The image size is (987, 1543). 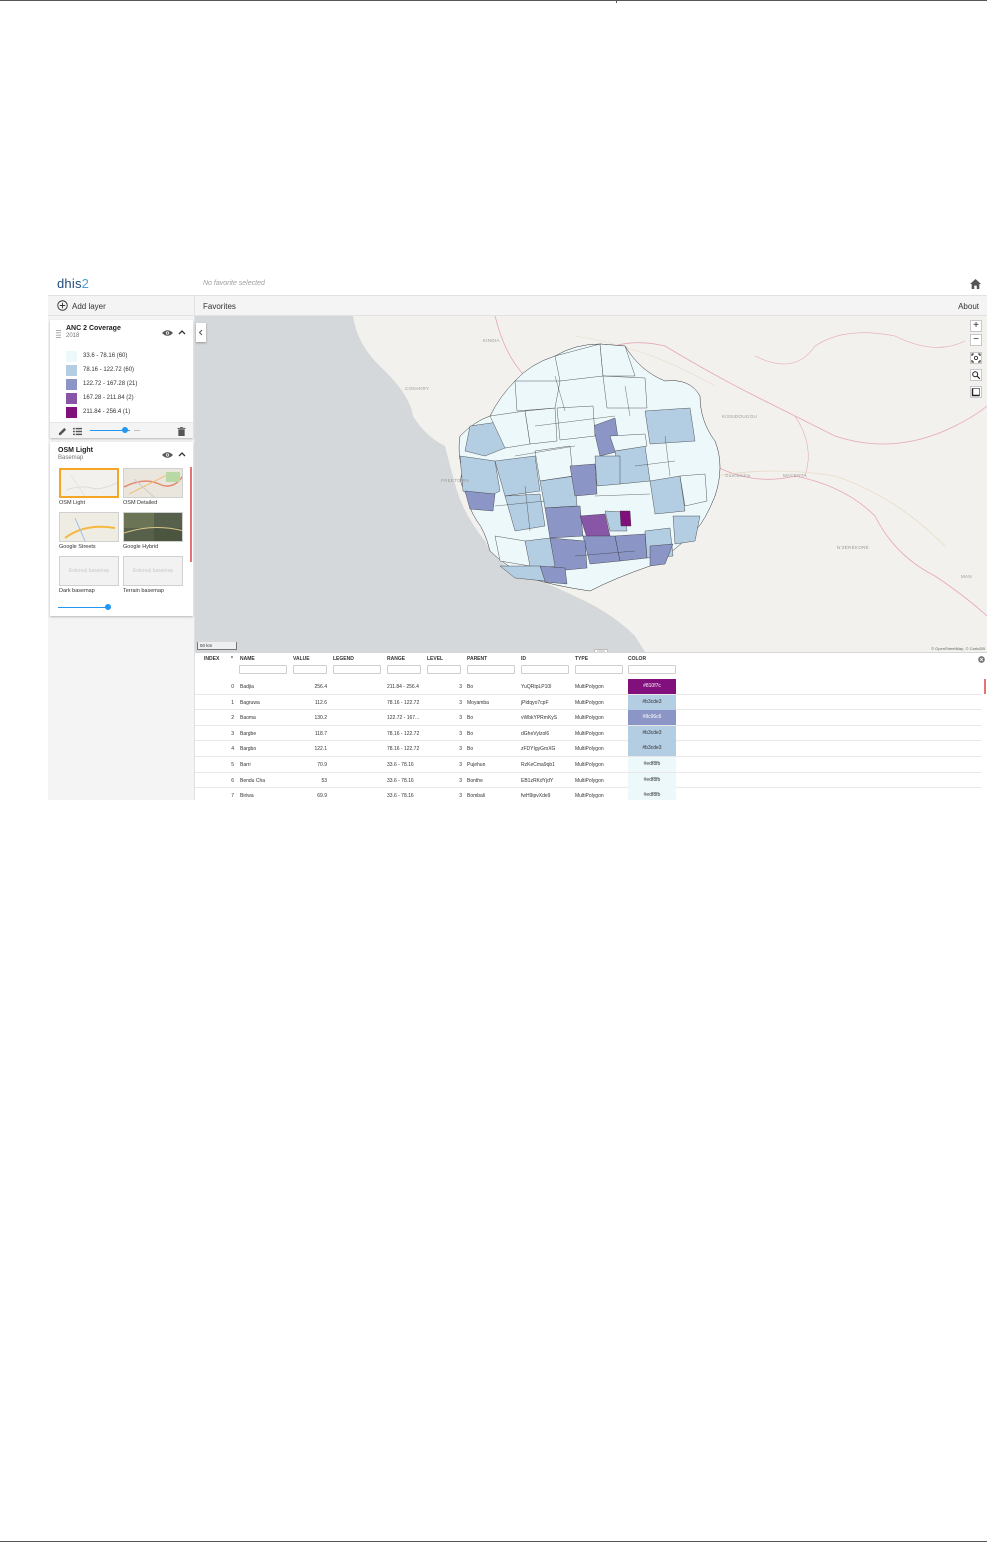 I want to click on measure-button, so click(x=976, y=392).